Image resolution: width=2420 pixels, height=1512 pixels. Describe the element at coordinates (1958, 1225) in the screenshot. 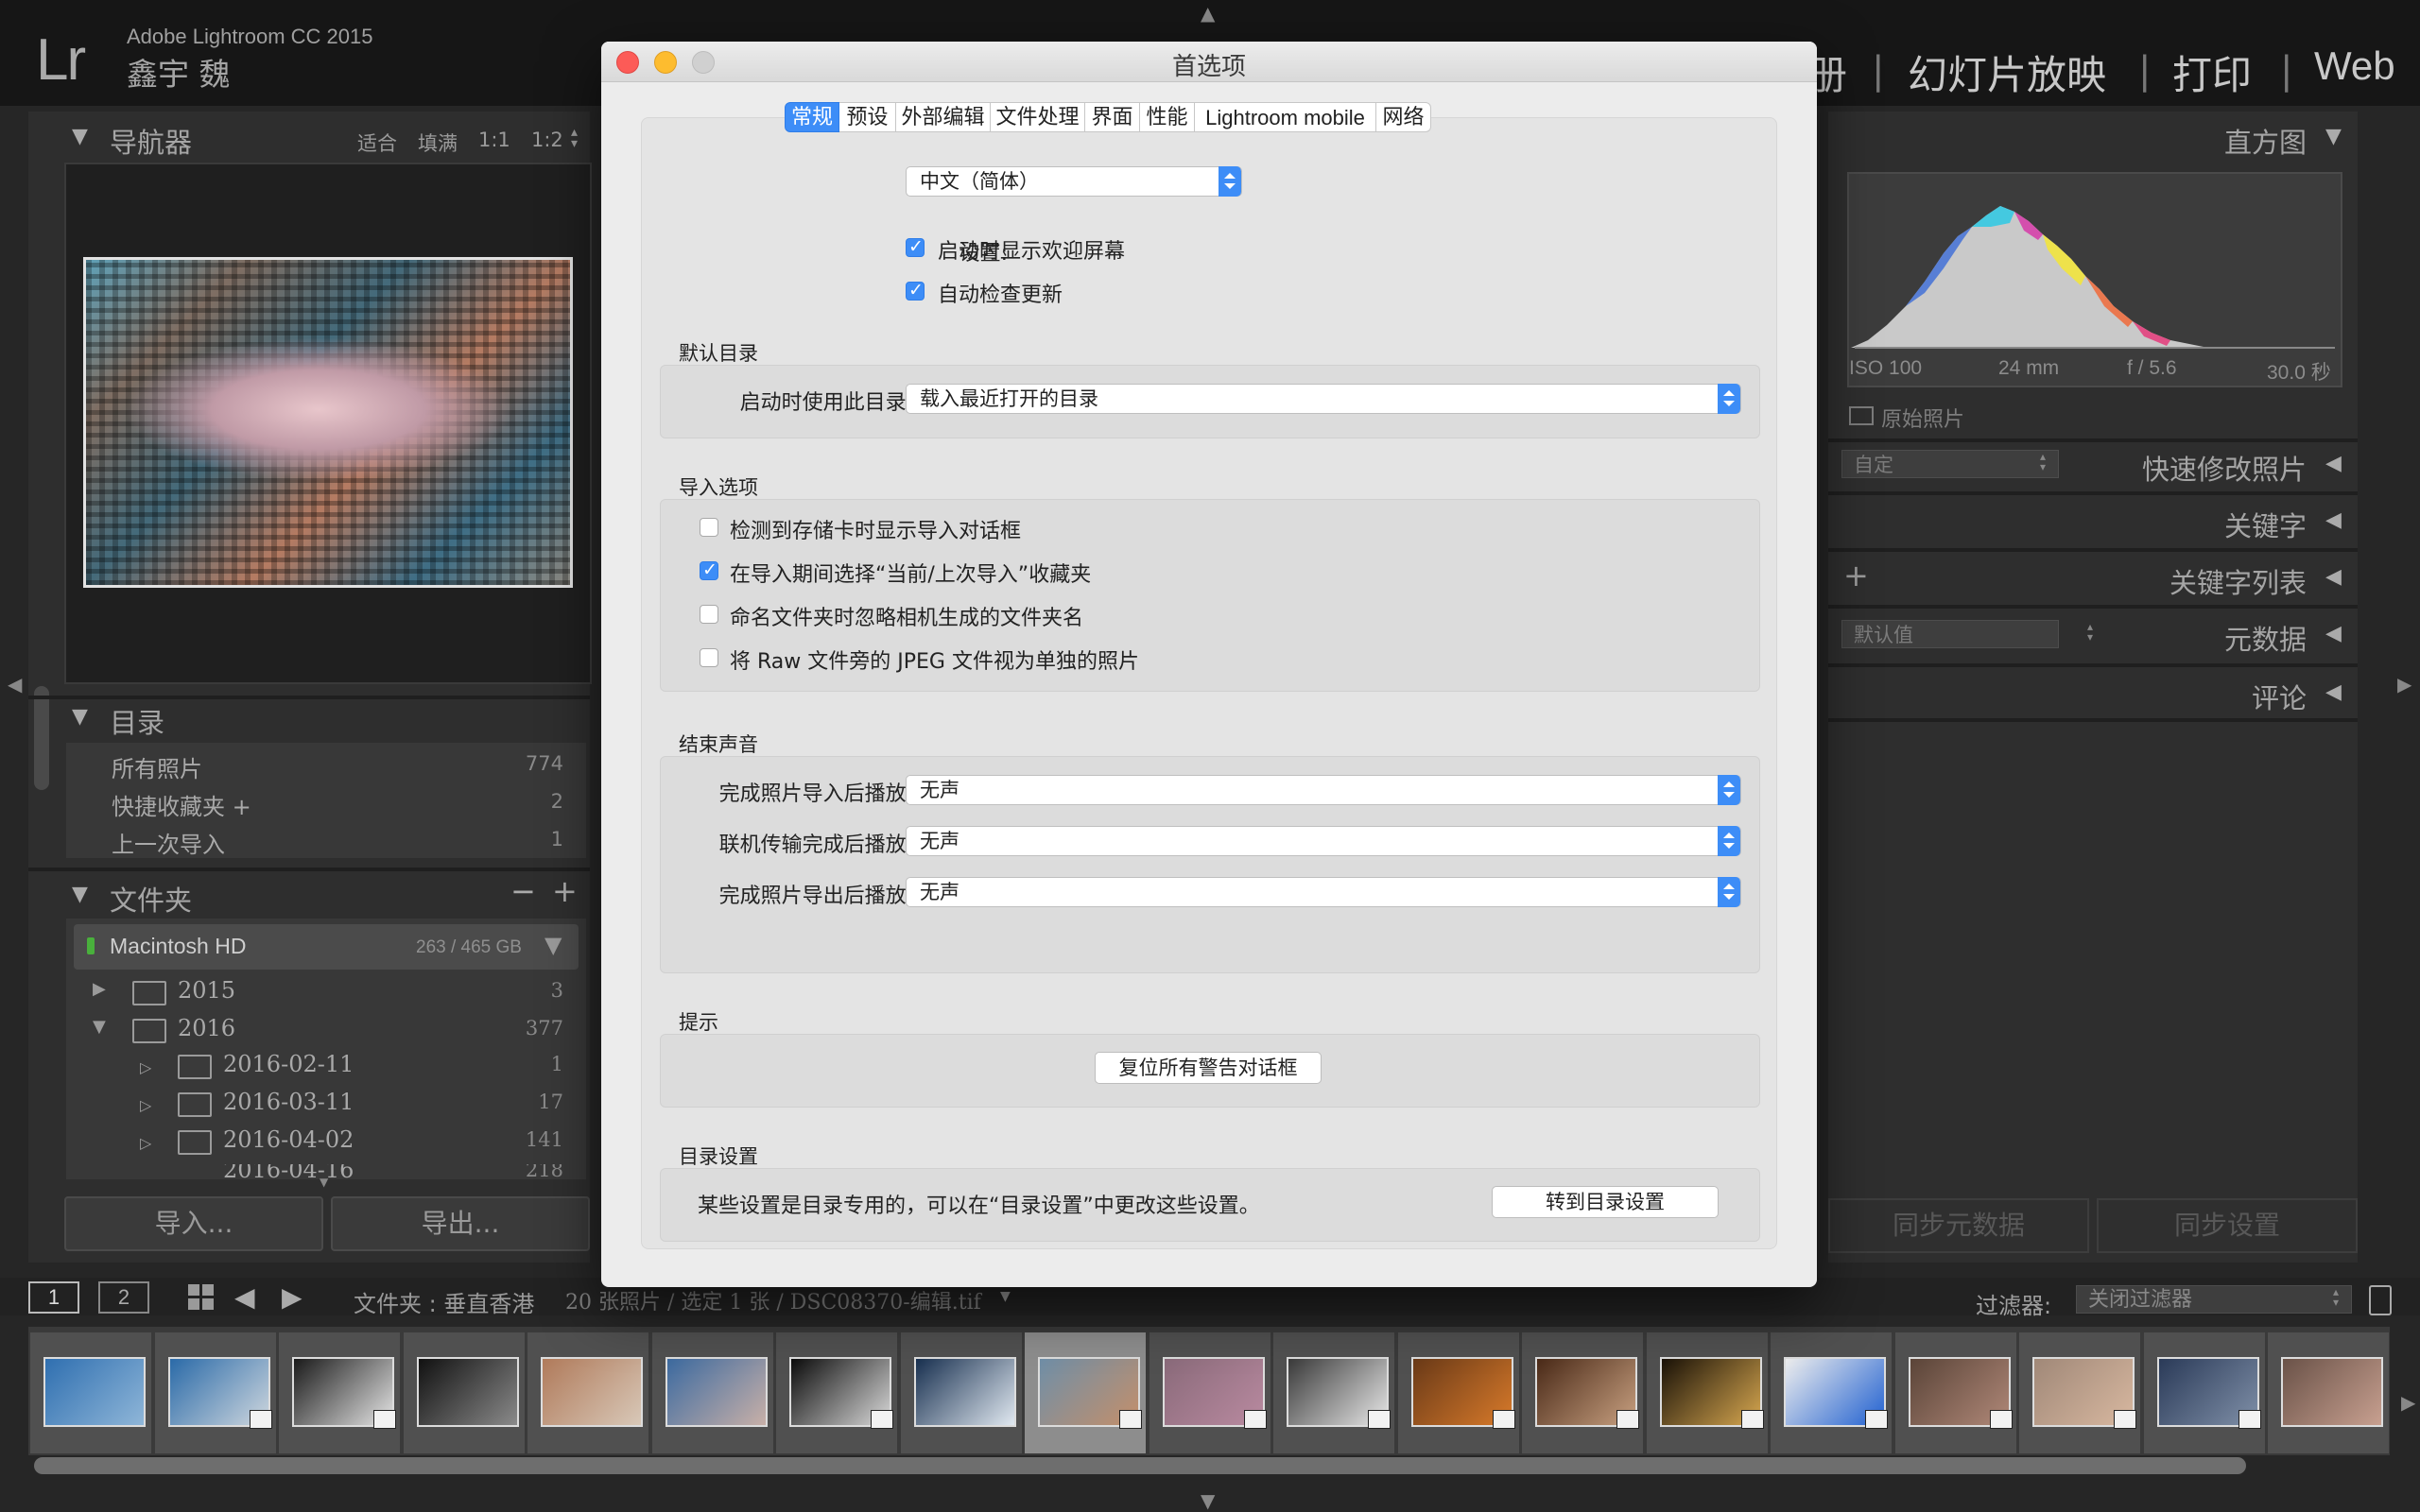

I see `sync-metadata-button: 同步元数据` at that location.